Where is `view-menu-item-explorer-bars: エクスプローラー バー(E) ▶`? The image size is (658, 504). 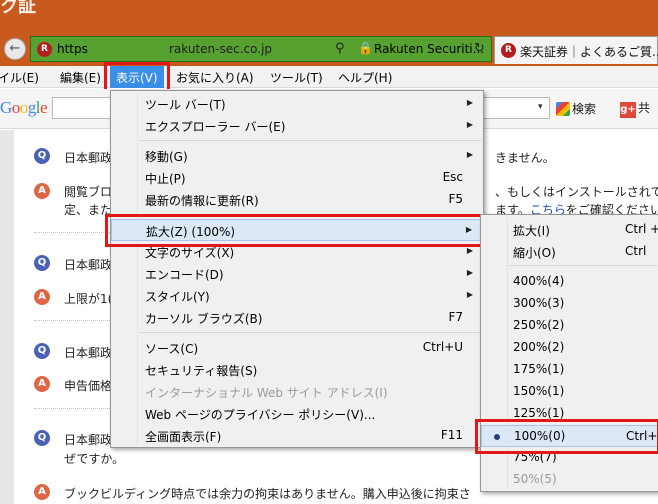
view-menu-item-explorer-bars: エクスプローラー バー(E) ▶ is located at coordinates (297, 126).